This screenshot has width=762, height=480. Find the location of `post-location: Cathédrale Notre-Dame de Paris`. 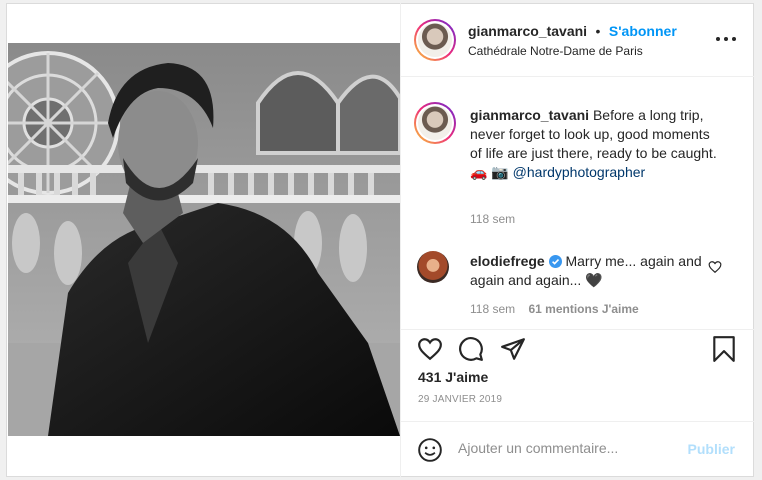

post-location: Cathédrale Notre-Dame de Paris is located at coordinates (555, 51).